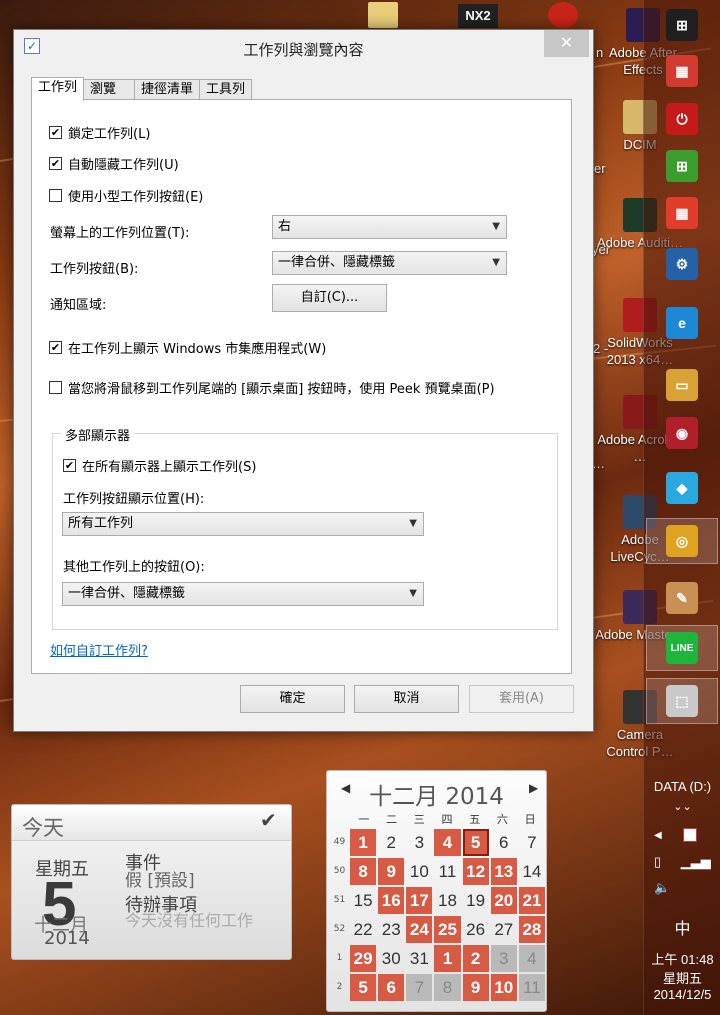 Image resolution: width=720 pixels, height=1015 pixels. I want to click on calendar-day: 18, so click(447, 900).